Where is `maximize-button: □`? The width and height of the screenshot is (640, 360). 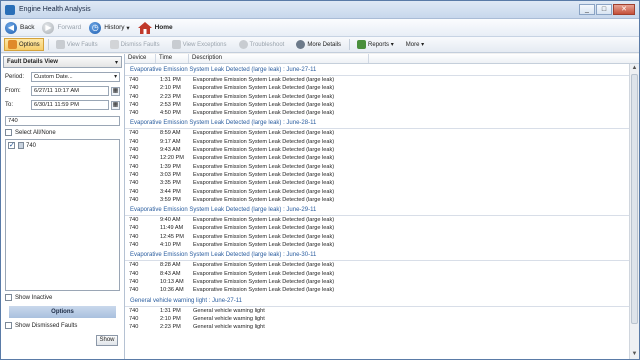 maximize-button: □ is located at coordinates (604, 9).